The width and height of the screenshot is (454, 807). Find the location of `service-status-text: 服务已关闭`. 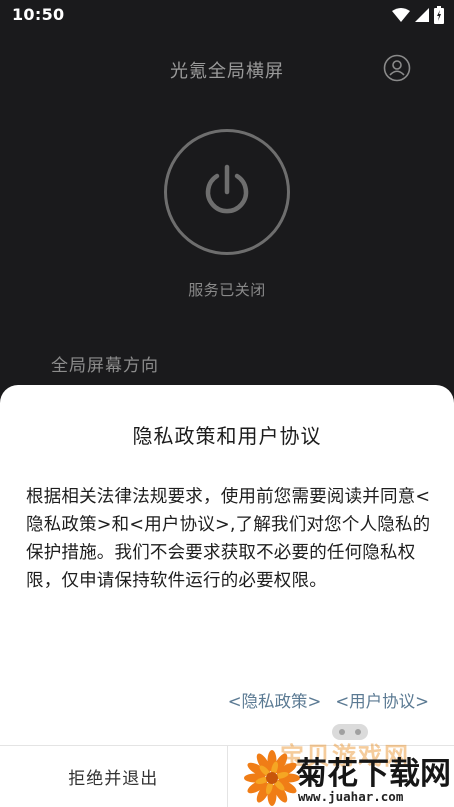

service-status-text: 服务已关闭 is located at coordinates (227, 290).